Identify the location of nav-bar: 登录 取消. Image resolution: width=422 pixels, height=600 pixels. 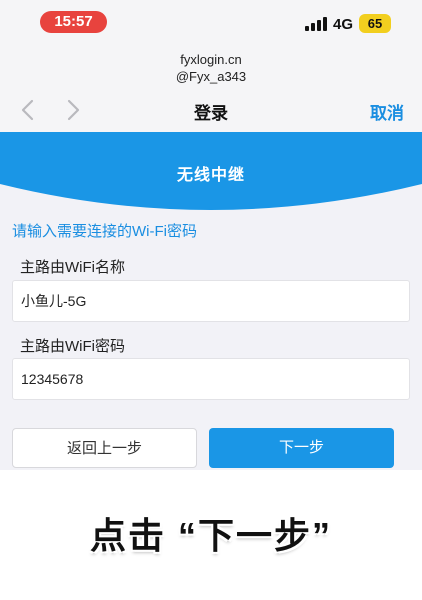
(211, 110).